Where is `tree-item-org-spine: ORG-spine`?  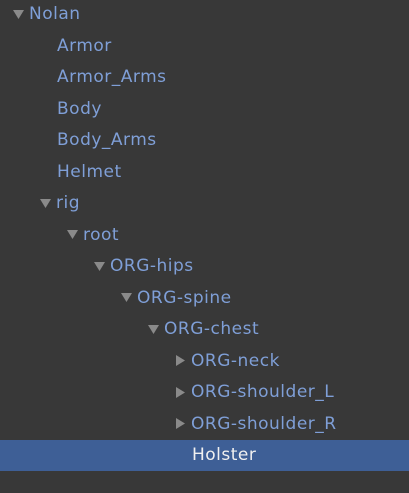 tree-item-org-spine: ORG-spine is located at coordinates (204, 297).